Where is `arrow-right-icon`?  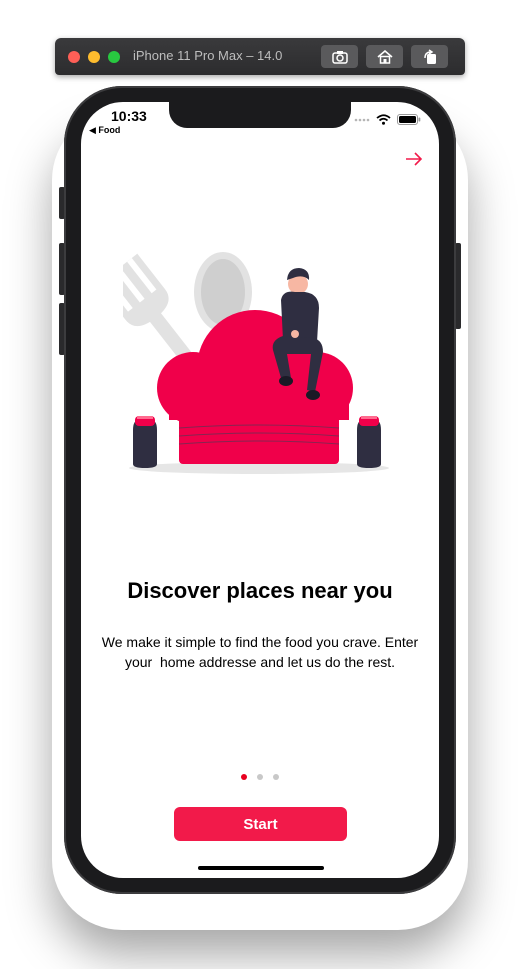 arrow-right-icon is located at coordinates (414, 159).